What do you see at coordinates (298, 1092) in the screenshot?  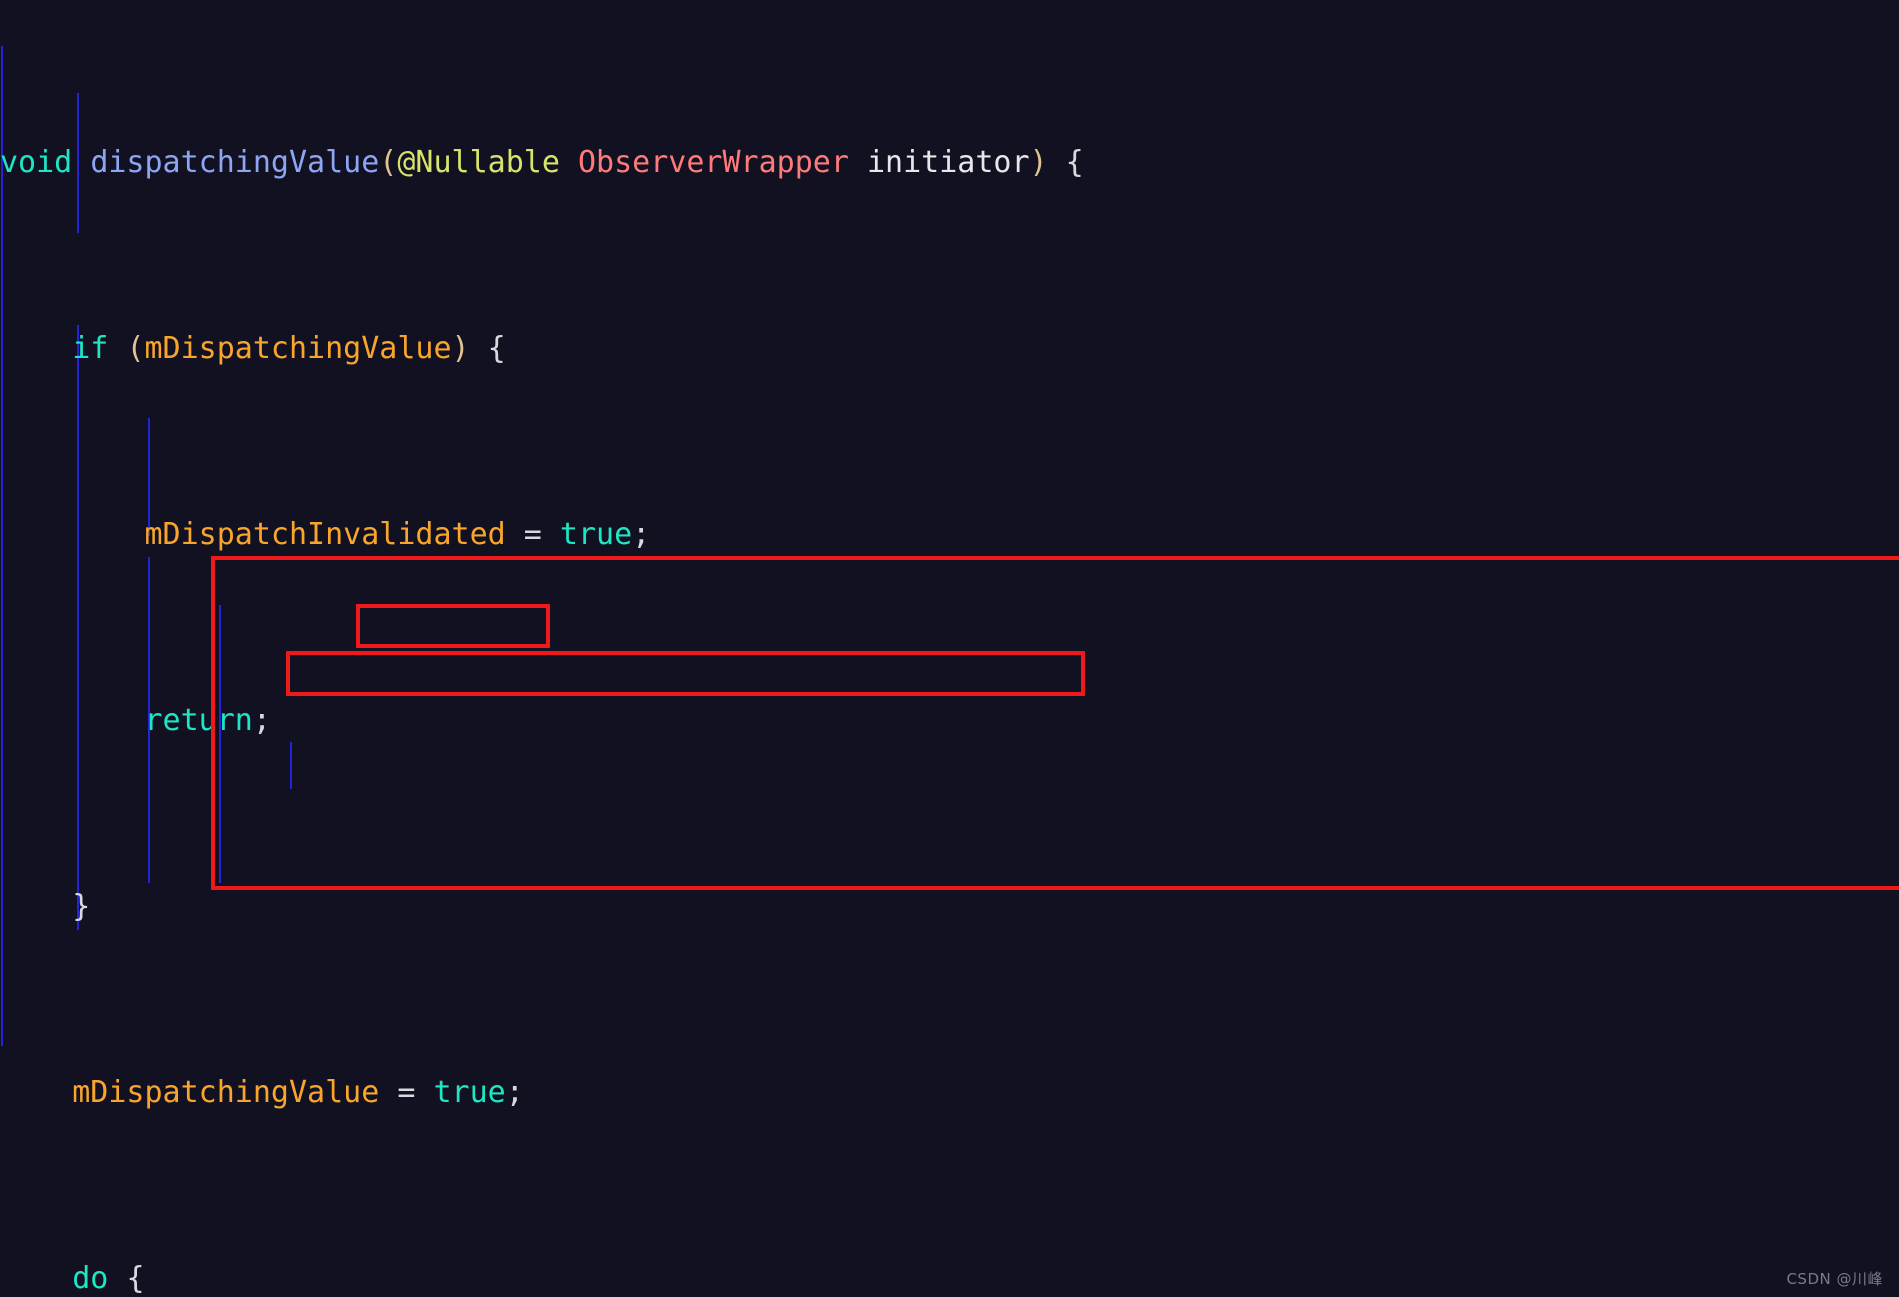 I see `code-line: mDispatchingValue = true;` at bounding box center [298, 1092].